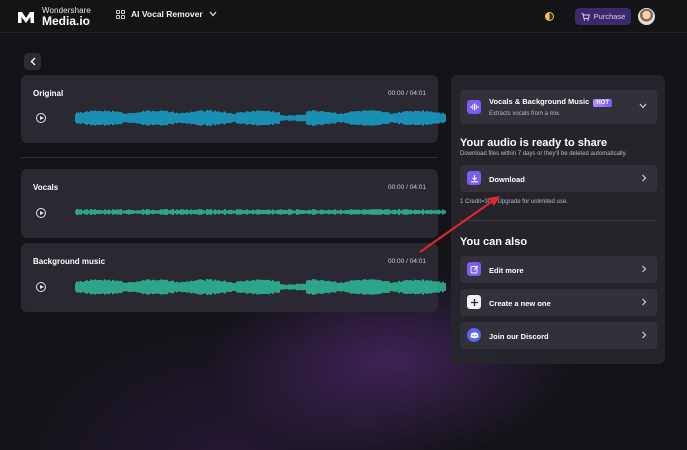 The height and width of the screenshot is (450, 687). I want to click on annotation-arrow, so click(459, 224).